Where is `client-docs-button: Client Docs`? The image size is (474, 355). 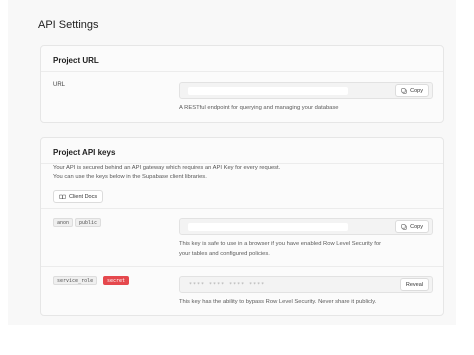
client-docs-button: Client Docs is located at coordinates (78, 196).